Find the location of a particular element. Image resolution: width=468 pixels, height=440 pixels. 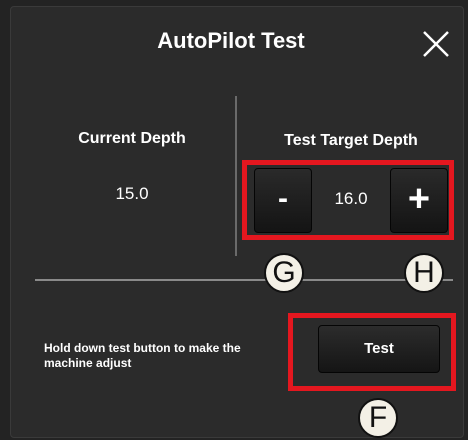

test-button: Test is located at coordinates (379, 349).